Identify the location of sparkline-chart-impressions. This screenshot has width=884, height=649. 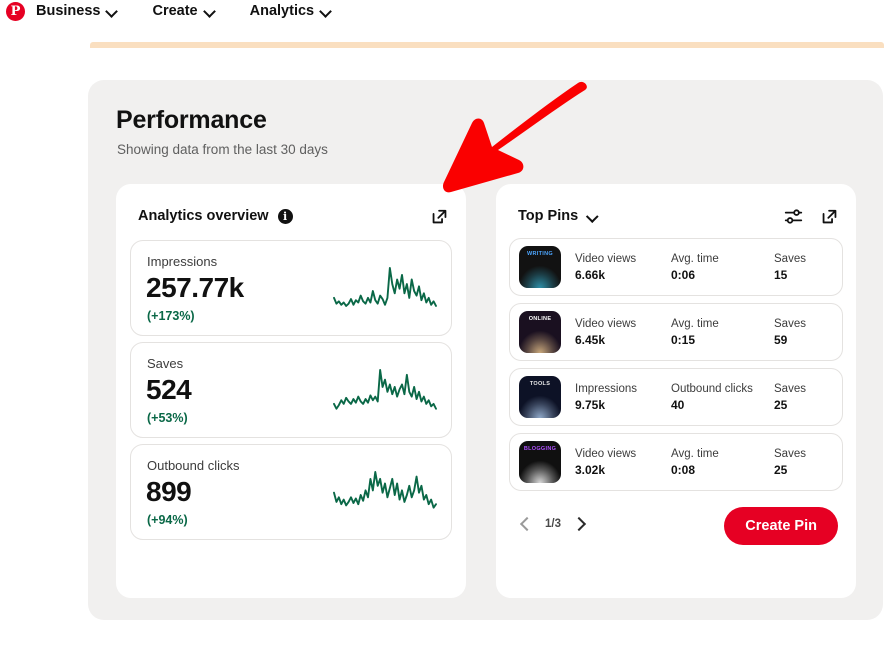
(385, 291).